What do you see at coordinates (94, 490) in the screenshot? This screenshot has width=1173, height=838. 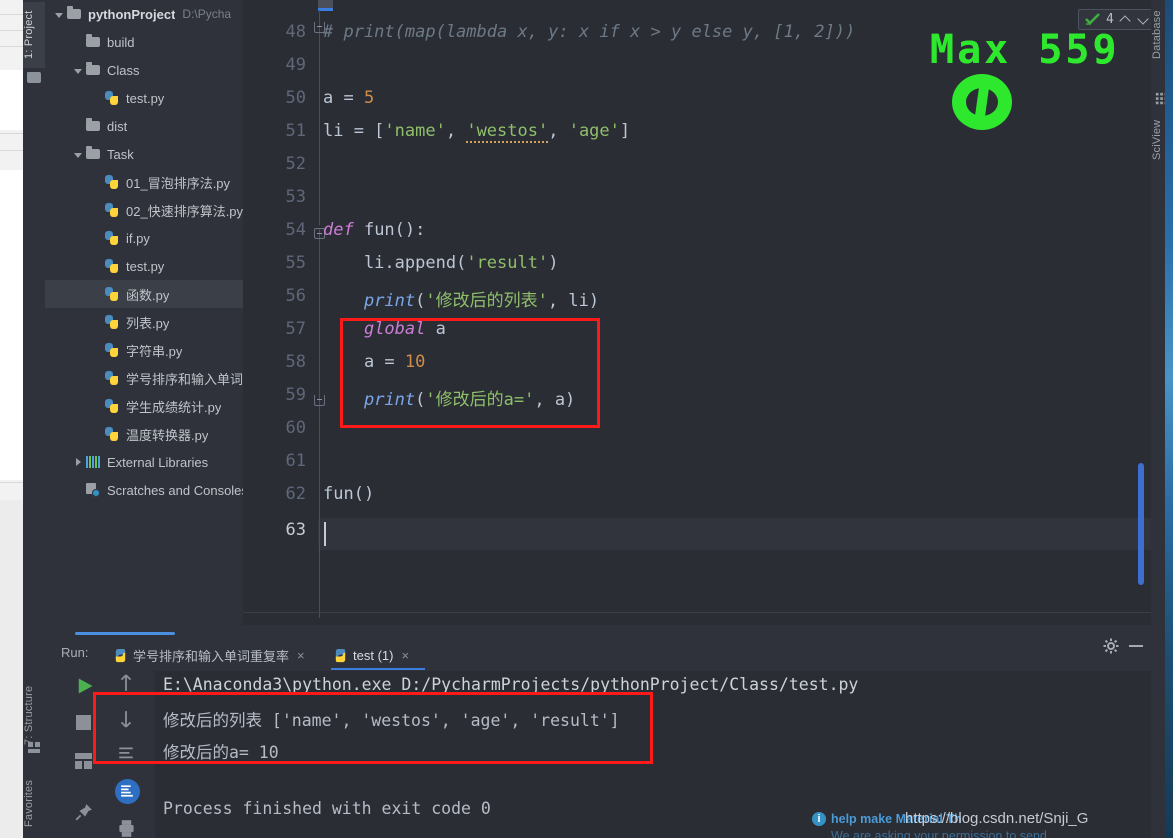 I see `scratches-icon` at bounding box center [94, 490].